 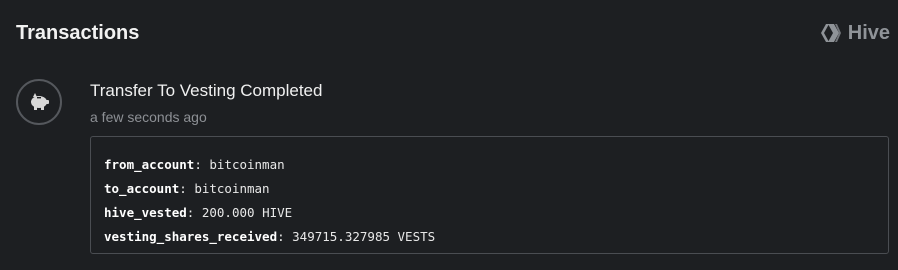 What do you see at coordinates (364, 236) in the screenshot?
I see `detail-value: 349715.327985 VESTS` at bounding box center [364, 236].